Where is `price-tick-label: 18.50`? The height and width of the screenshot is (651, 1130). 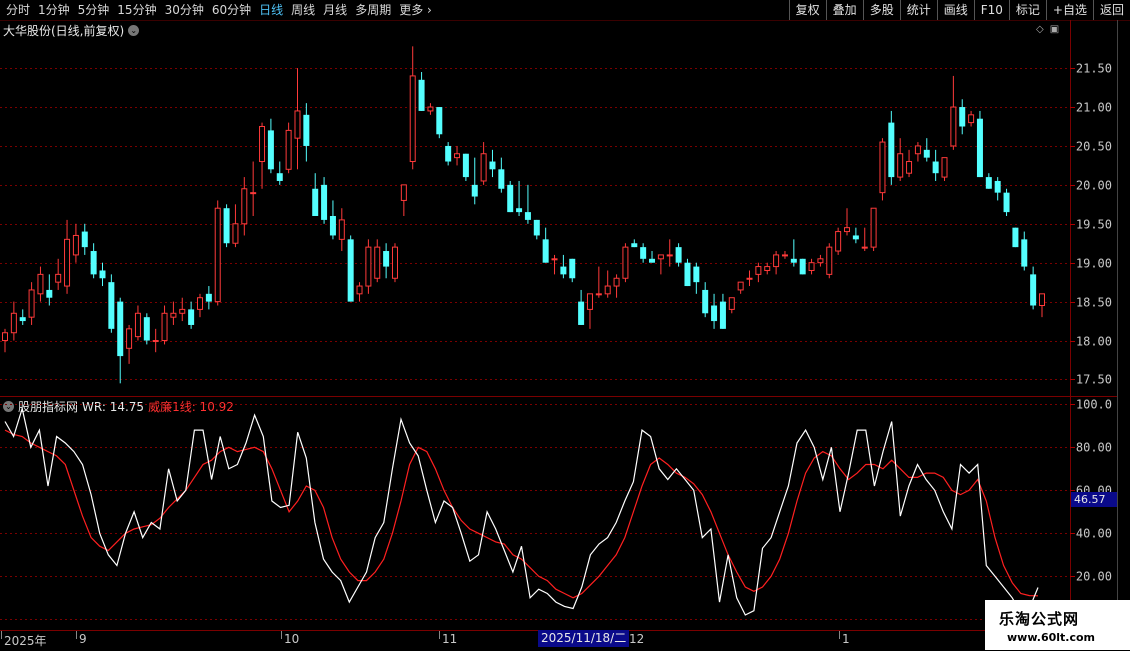 price-tick-label: 18.50 is located at coordinates (1094, 303).